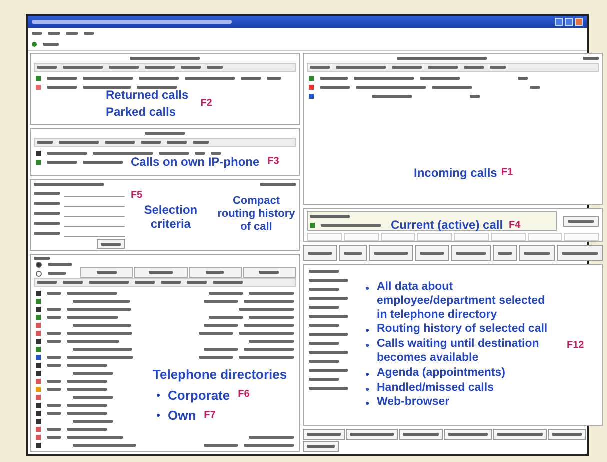 The image size is (607, 462). What do you see at coordinates (220, 375) in the screenshot?
I see `annotation: Telephone directories` at bounding box center [220, 375].